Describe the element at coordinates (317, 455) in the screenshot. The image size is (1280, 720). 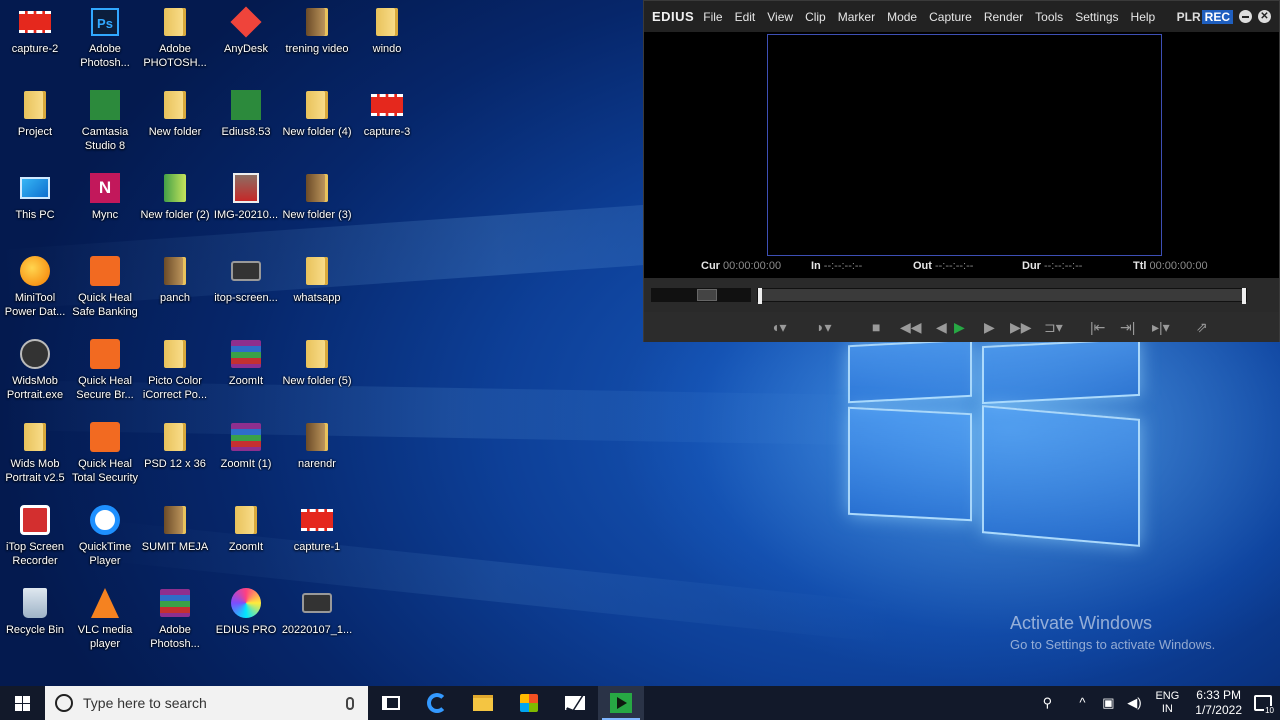
I see `desktop-icon: narendr` at that location.